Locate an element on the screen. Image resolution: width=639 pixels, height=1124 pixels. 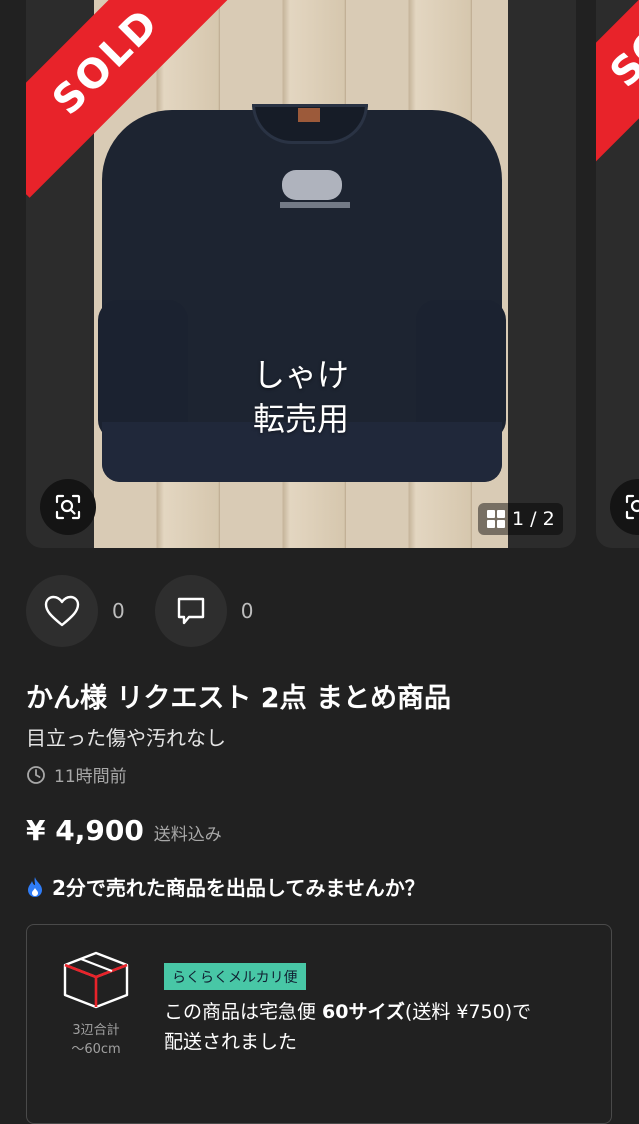
item-price: ¥ 4,900 is located at coordinates (85, 830).